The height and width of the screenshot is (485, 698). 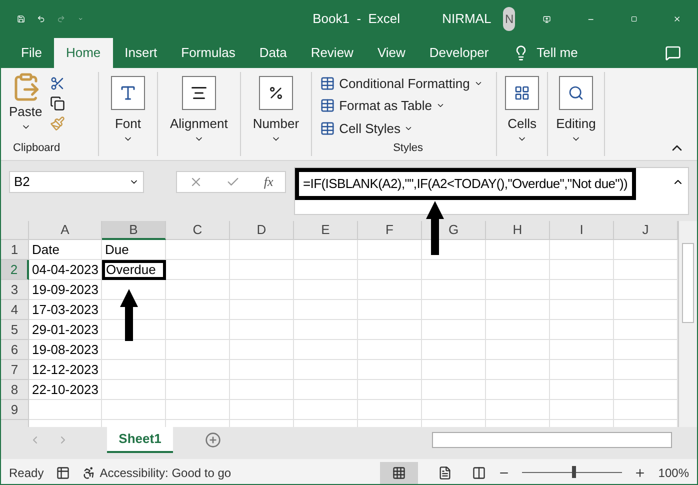 I want to click on row-header: 3, so click(x=15, y=290).